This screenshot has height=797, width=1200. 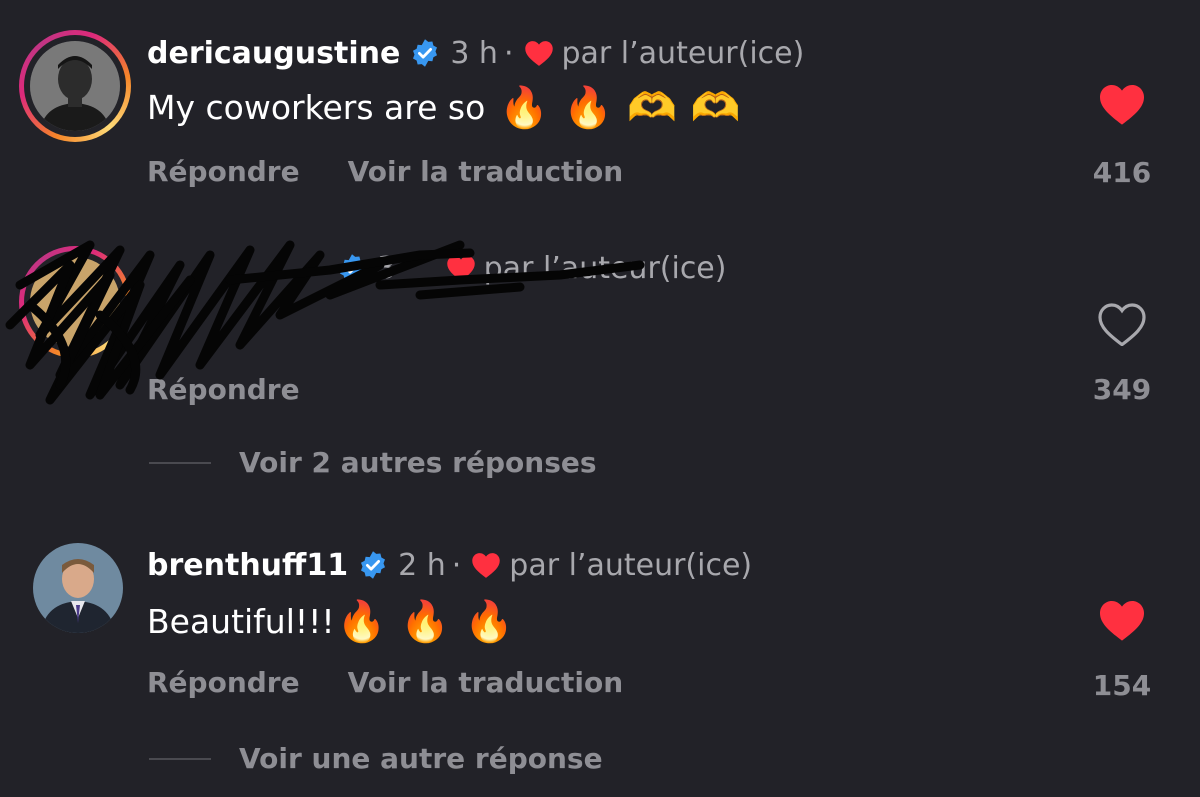 I want to click on comment-body: My coworkers are so, so click(x=316, y=107).